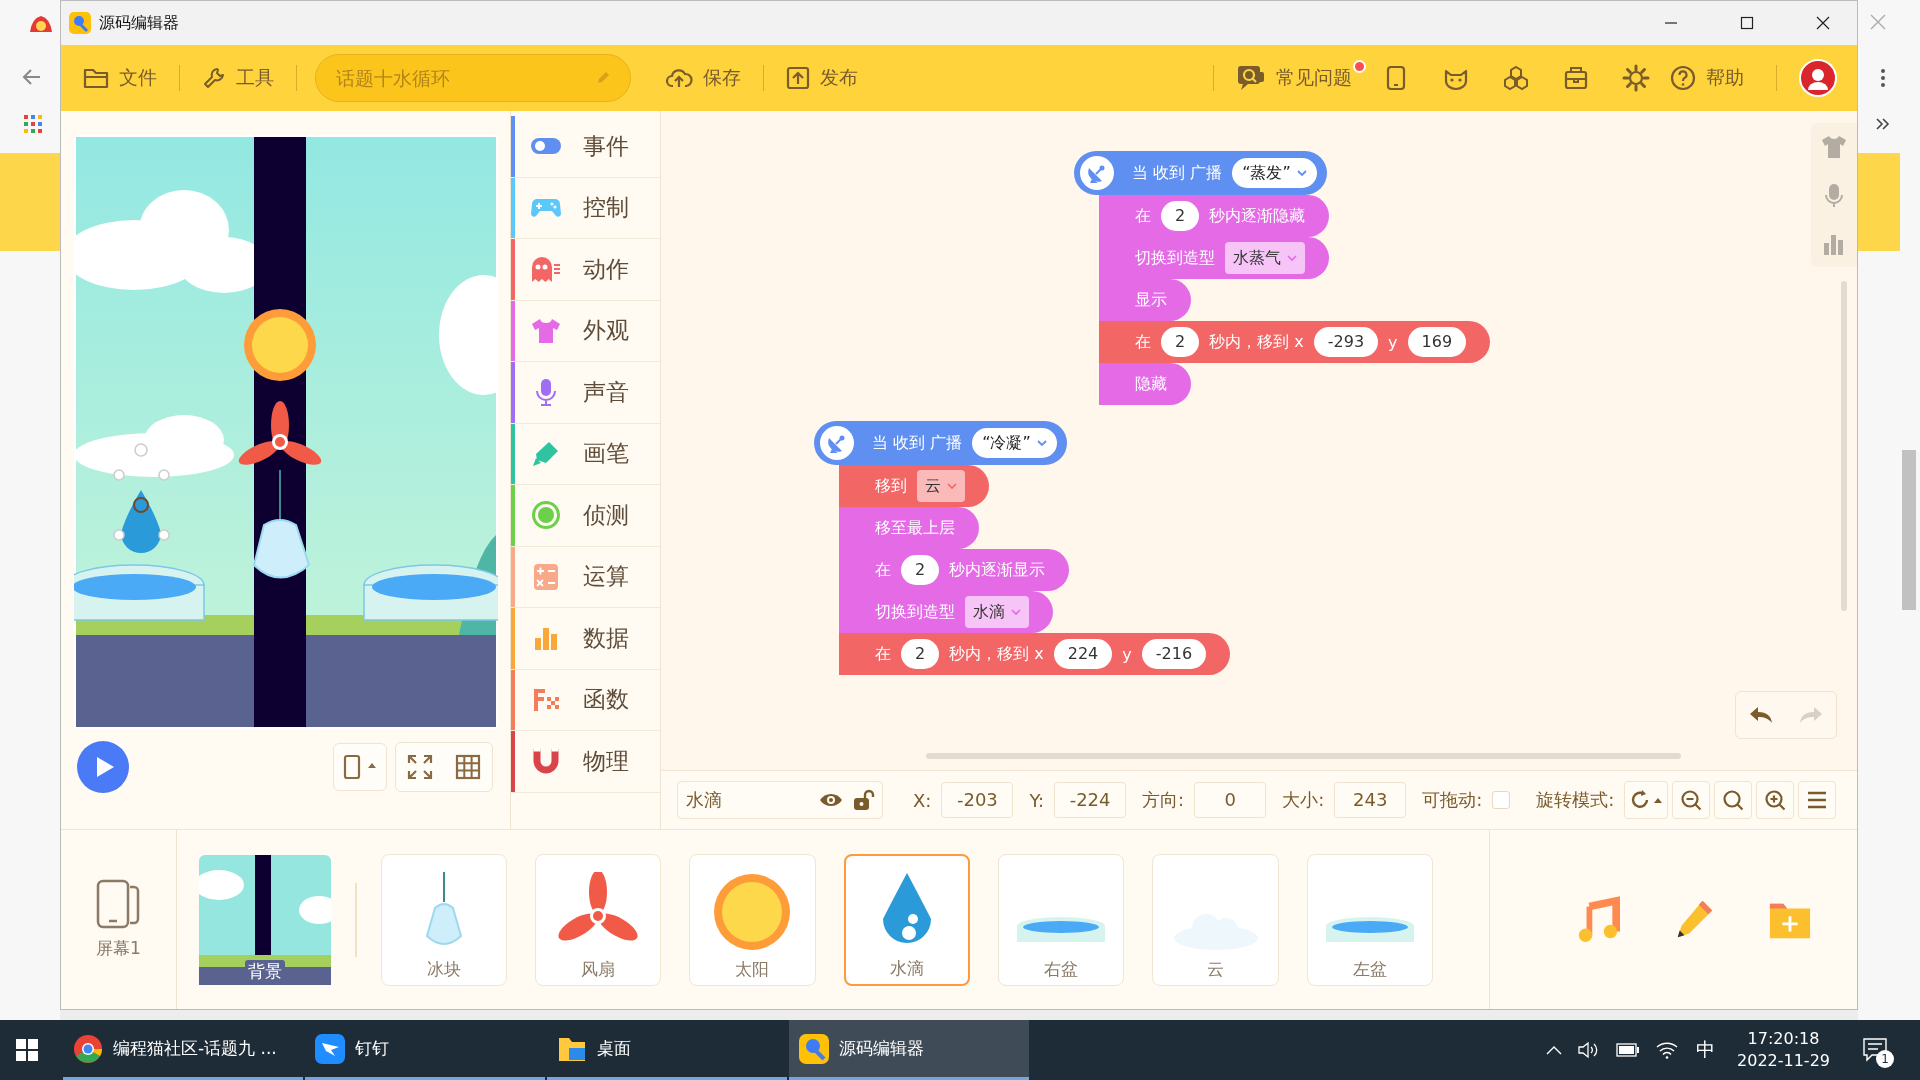 The height and width of the screenshot is (1080, 1920). Describe the element at coordinates (1818, 78) in the screenshot. I see `avatar-icon` at that location.